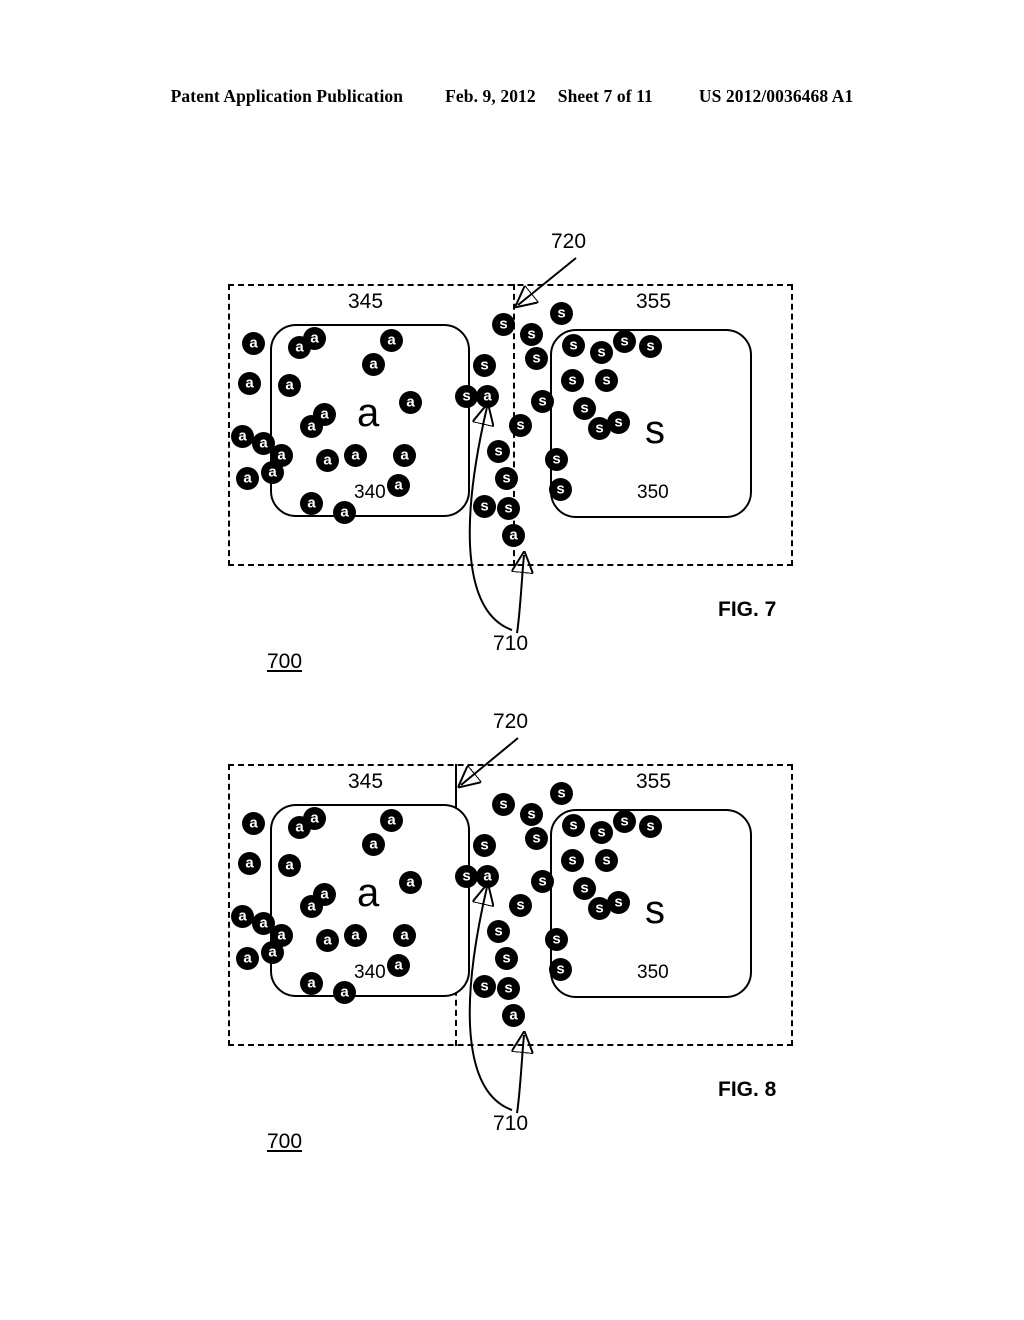  I want to click on header-publication-title: Patent Application Publication, so click(287, 96).